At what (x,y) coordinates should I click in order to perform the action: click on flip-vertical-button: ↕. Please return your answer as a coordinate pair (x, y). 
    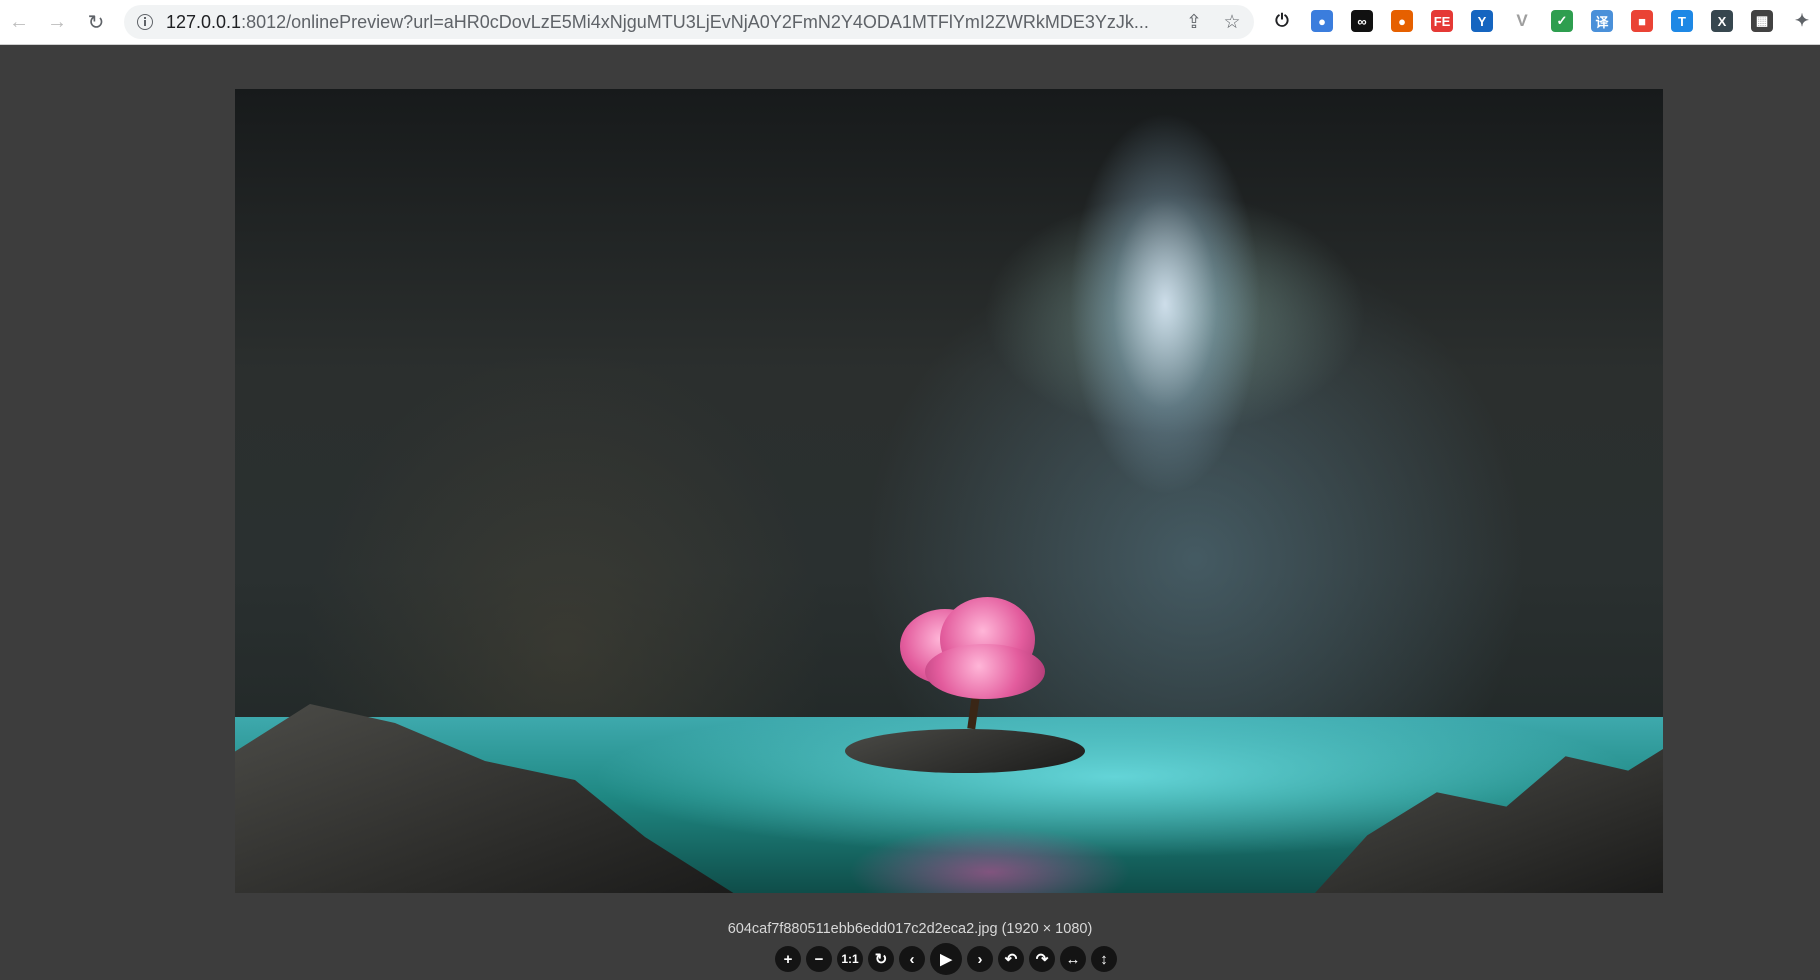
    Looking at the image, I should click on (1104, 959).